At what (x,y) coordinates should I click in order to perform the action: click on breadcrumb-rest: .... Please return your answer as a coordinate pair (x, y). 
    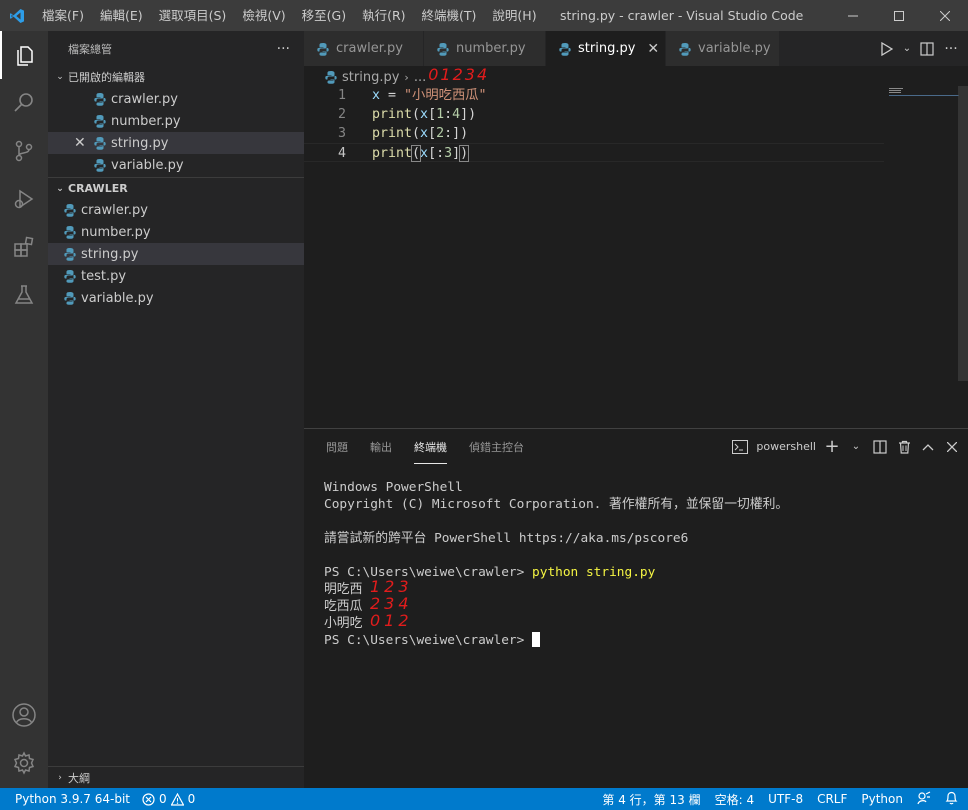
    Looking at the image, I should click on (420, 77).